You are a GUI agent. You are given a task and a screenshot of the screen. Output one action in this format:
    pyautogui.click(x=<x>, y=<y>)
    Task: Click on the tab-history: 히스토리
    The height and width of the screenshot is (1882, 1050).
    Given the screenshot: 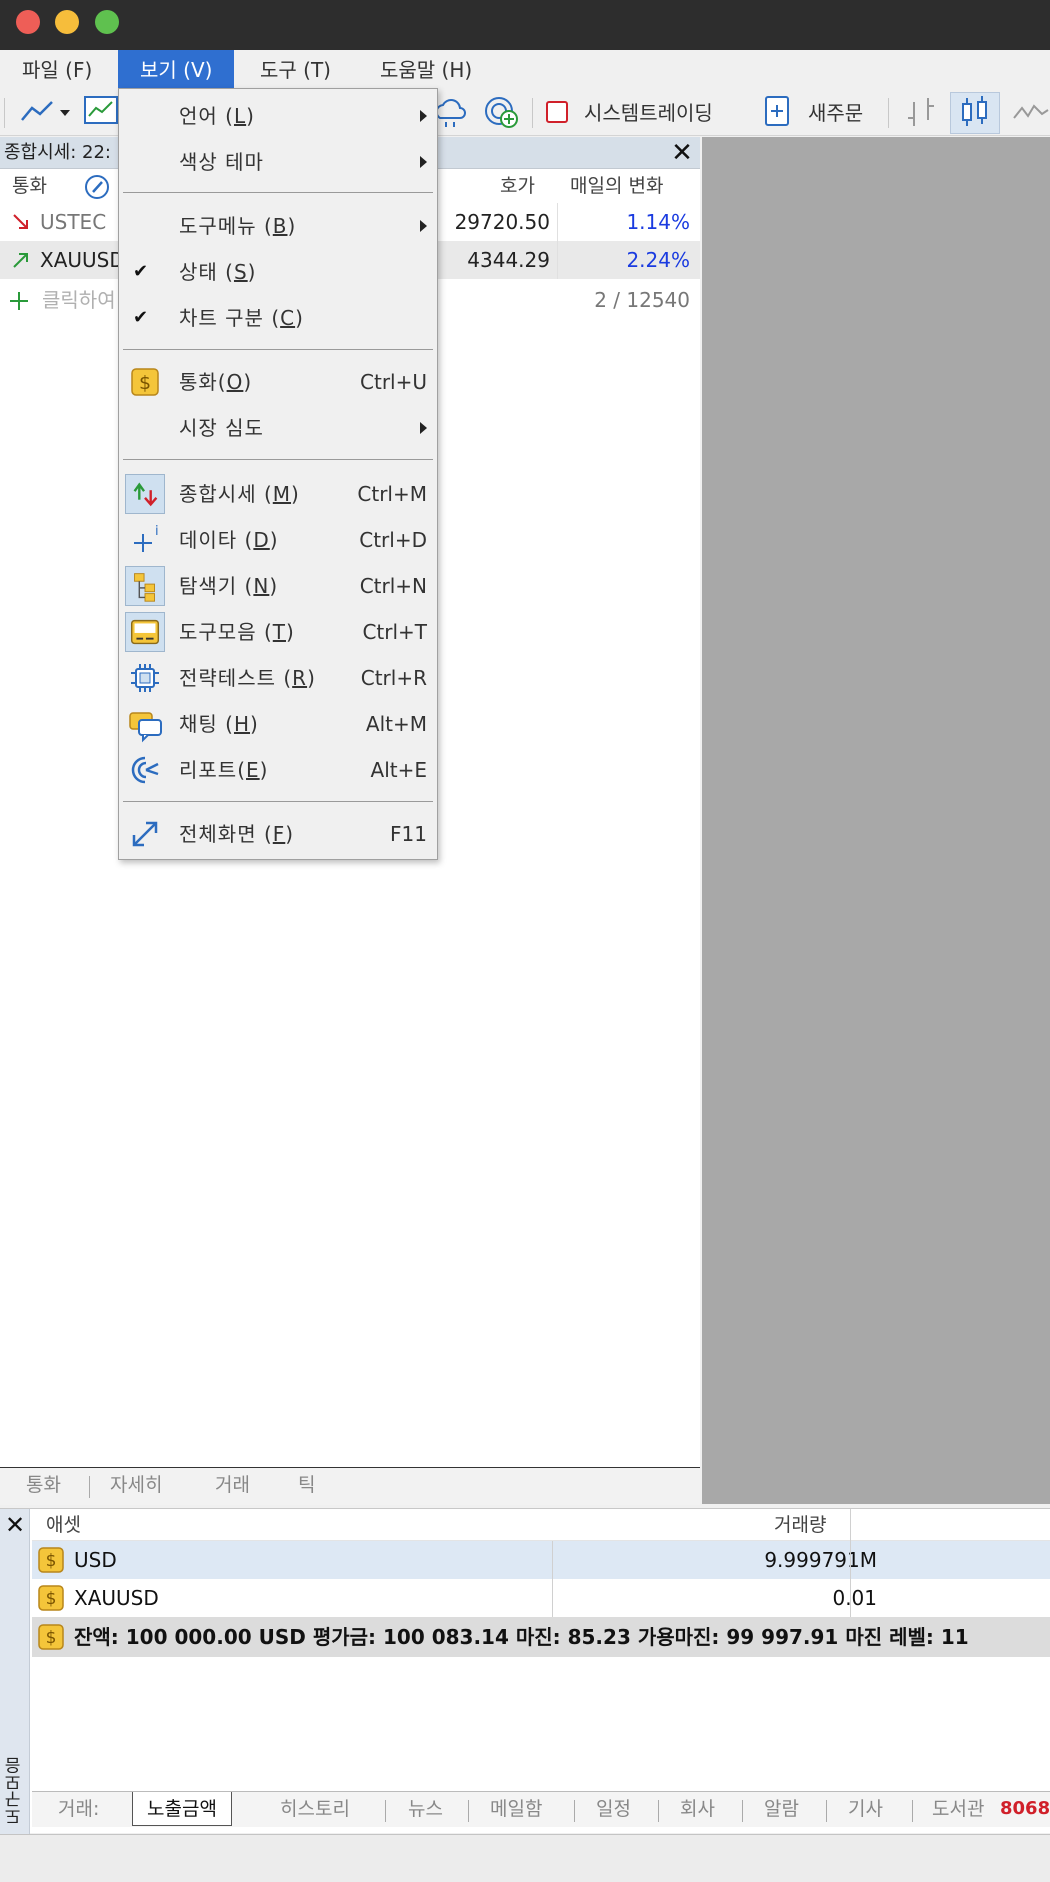 What is the action you would take?
    pyautogui.click(x=315, y=1809)
    